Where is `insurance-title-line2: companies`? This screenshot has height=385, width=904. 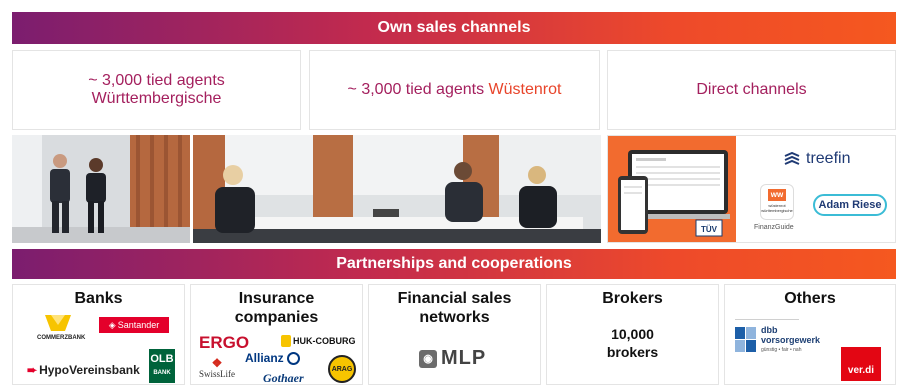 insurance-title-line2: companies is located at coordinates (276, 317).